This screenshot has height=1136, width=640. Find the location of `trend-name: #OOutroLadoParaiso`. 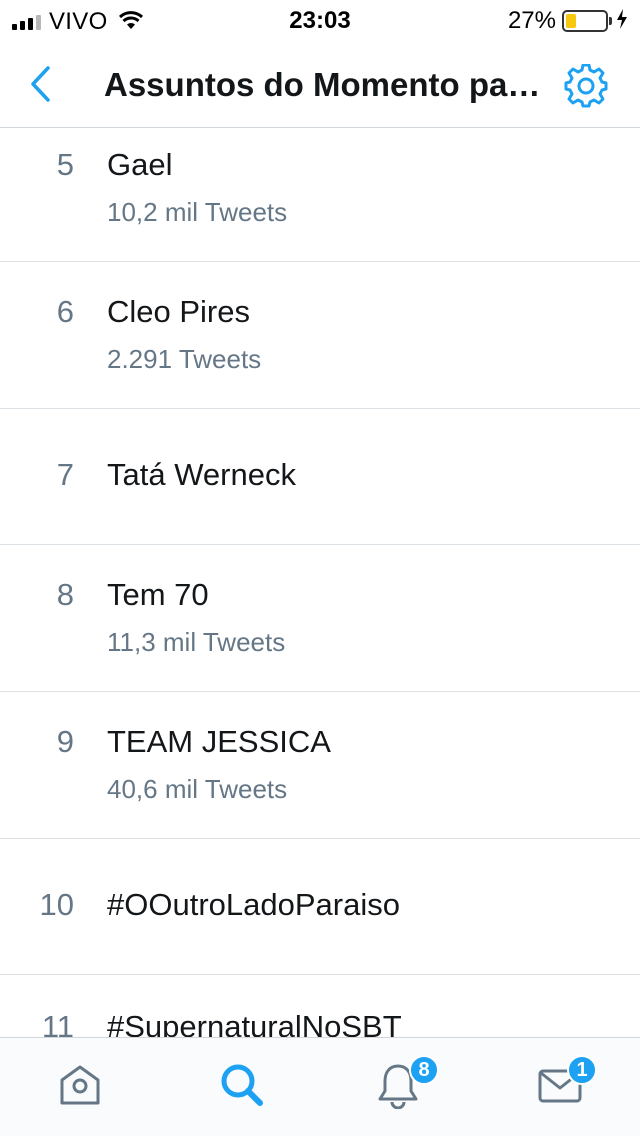

trend-name: #OOutroLadoParaiso is located at coordinates (253, 904).